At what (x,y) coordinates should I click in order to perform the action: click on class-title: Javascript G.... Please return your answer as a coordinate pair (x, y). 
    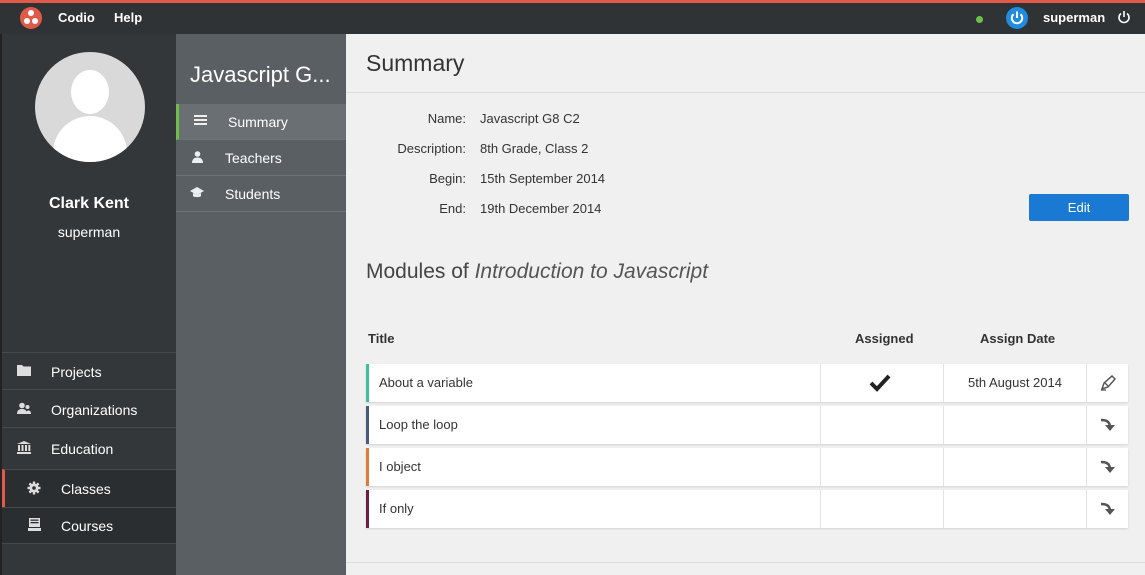
    Looking at the image, I should click on (260, 74).